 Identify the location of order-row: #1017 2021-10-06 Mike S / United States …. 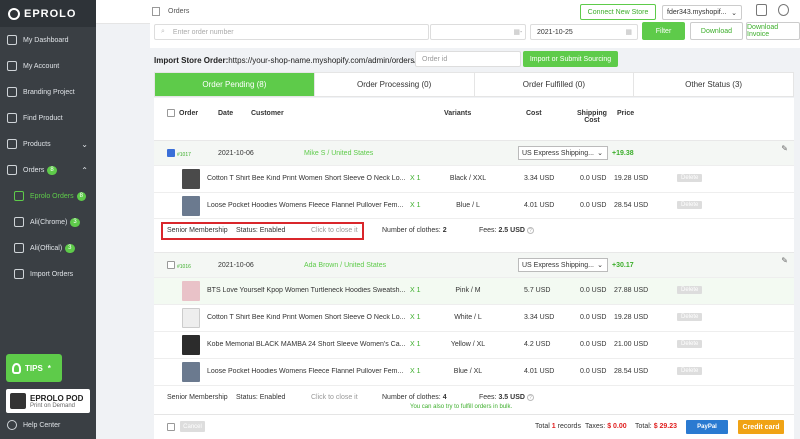
(474, 152).